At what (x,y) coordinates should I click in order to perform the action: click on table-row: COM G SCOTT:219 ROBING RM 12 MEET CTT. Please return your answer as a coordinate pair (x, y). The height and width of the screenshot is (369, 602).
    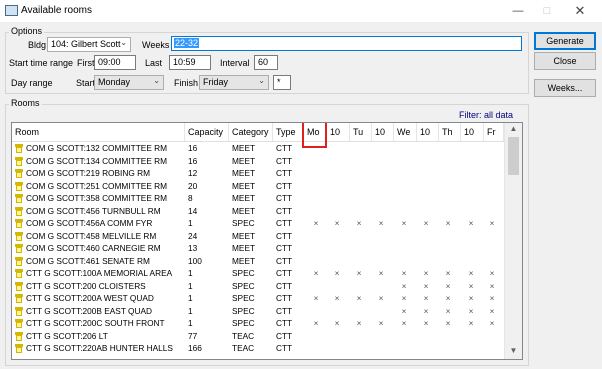
    Looking at the image, I should click on (258, 173).